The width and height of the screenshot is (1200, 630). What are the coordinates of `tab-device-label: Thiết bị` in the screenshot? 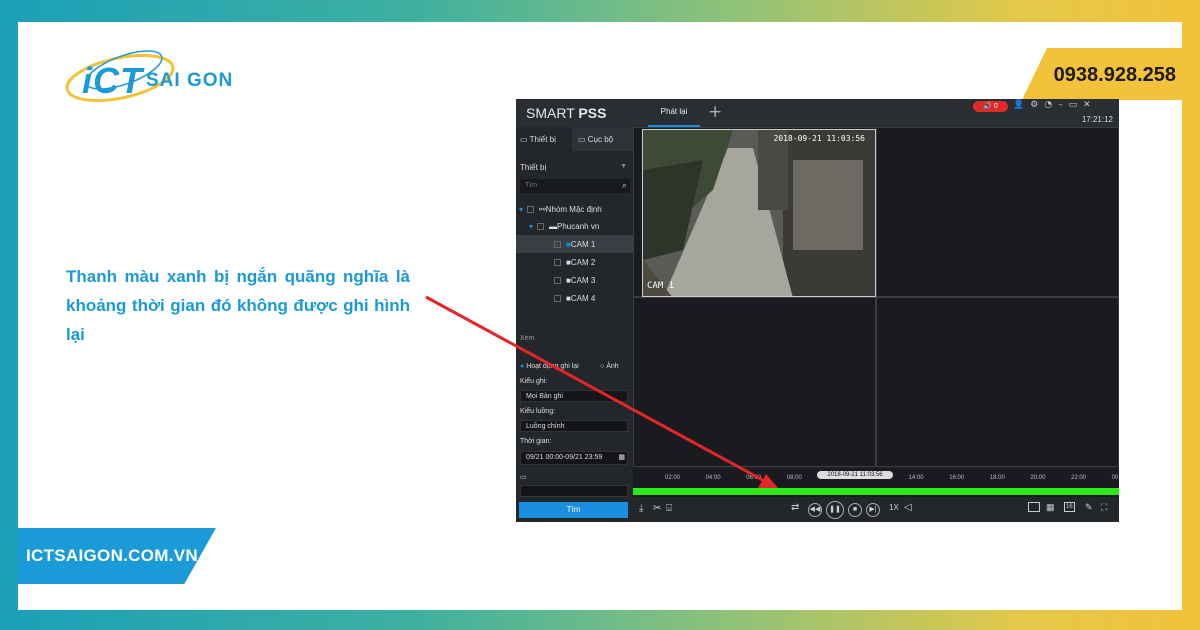 It's located at (542, 139).